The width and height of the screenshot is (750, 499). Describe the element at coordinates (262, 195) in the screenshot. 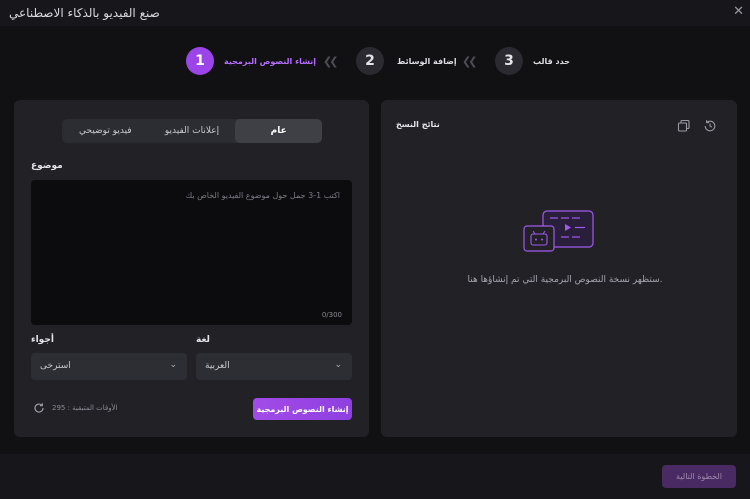

I see `topic-placeholder: اكتب 1-3 جمل حول موضوع الفيديو الخاص بك` at that location.